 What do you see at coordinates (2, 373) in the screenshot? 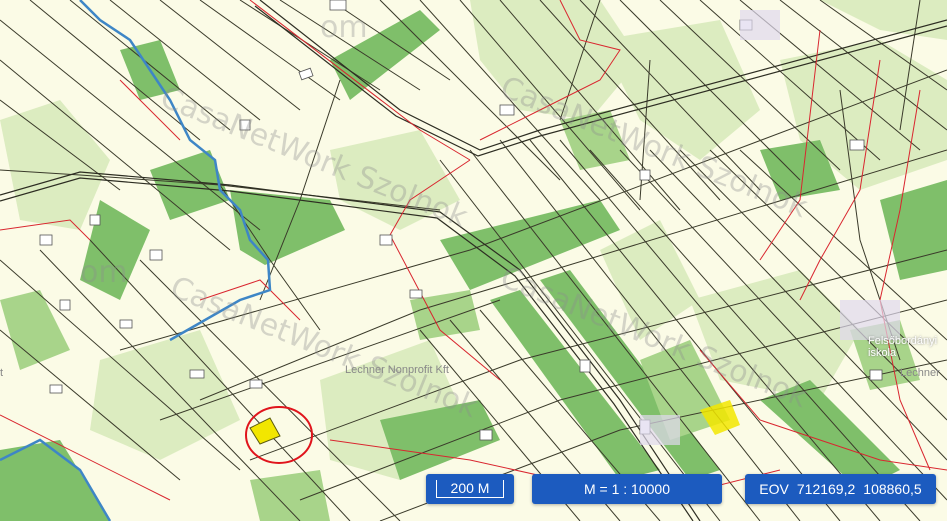
I see `edge-label: t` at bounding box center [2, 373].